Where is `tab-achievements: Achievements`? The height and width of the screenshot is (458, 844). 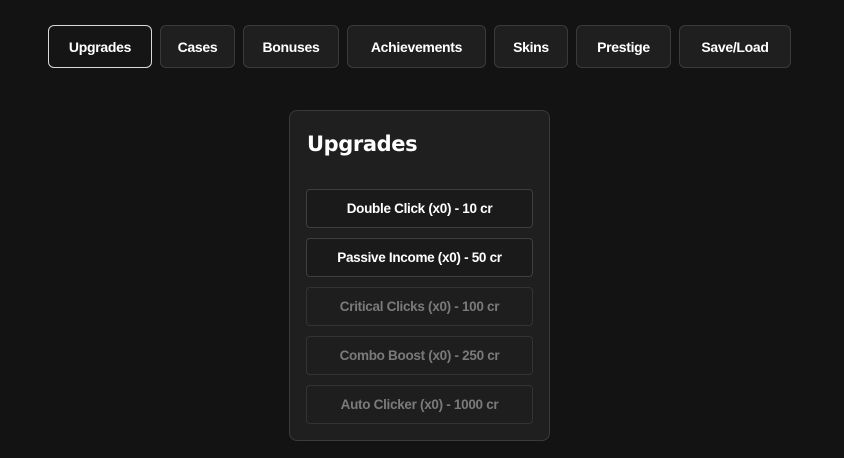
tab-achievements: Achievements is located at coordinates (416, 46).